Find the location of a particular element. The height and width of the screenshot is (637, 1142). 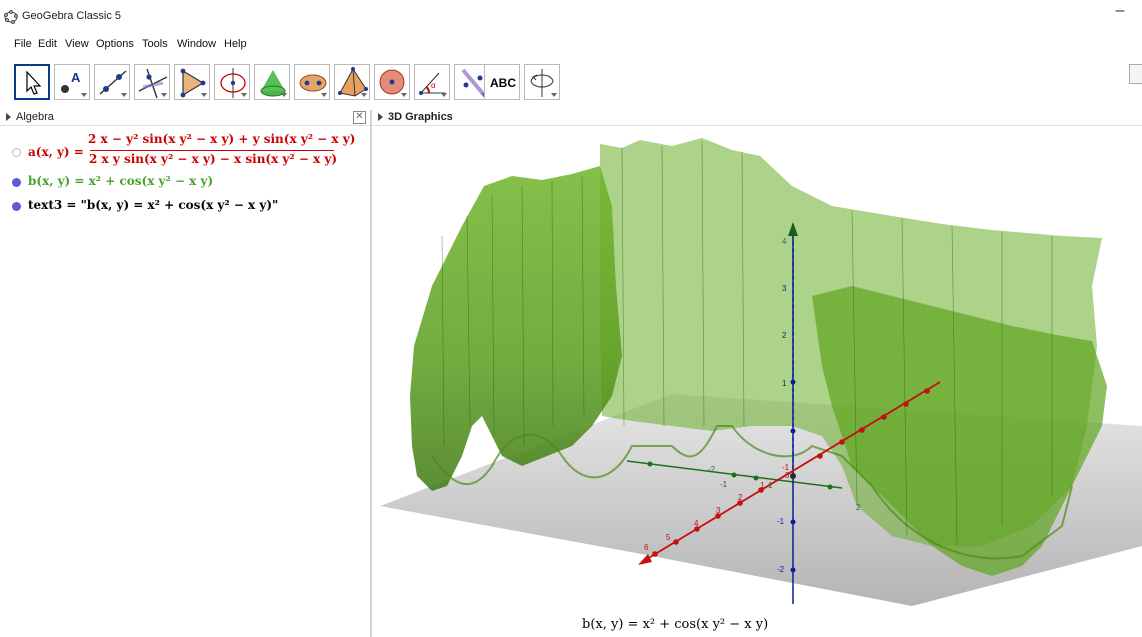

text-tool-button: ABC is located at coordinates (502, 82).